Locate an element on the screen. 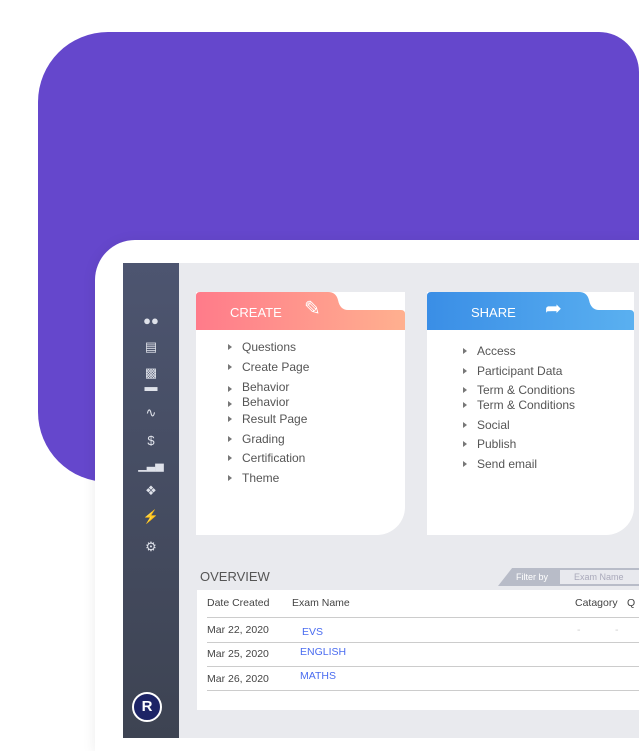  table-row: Mar 26, 2020 MATHS is located at coordinates (423, 679).